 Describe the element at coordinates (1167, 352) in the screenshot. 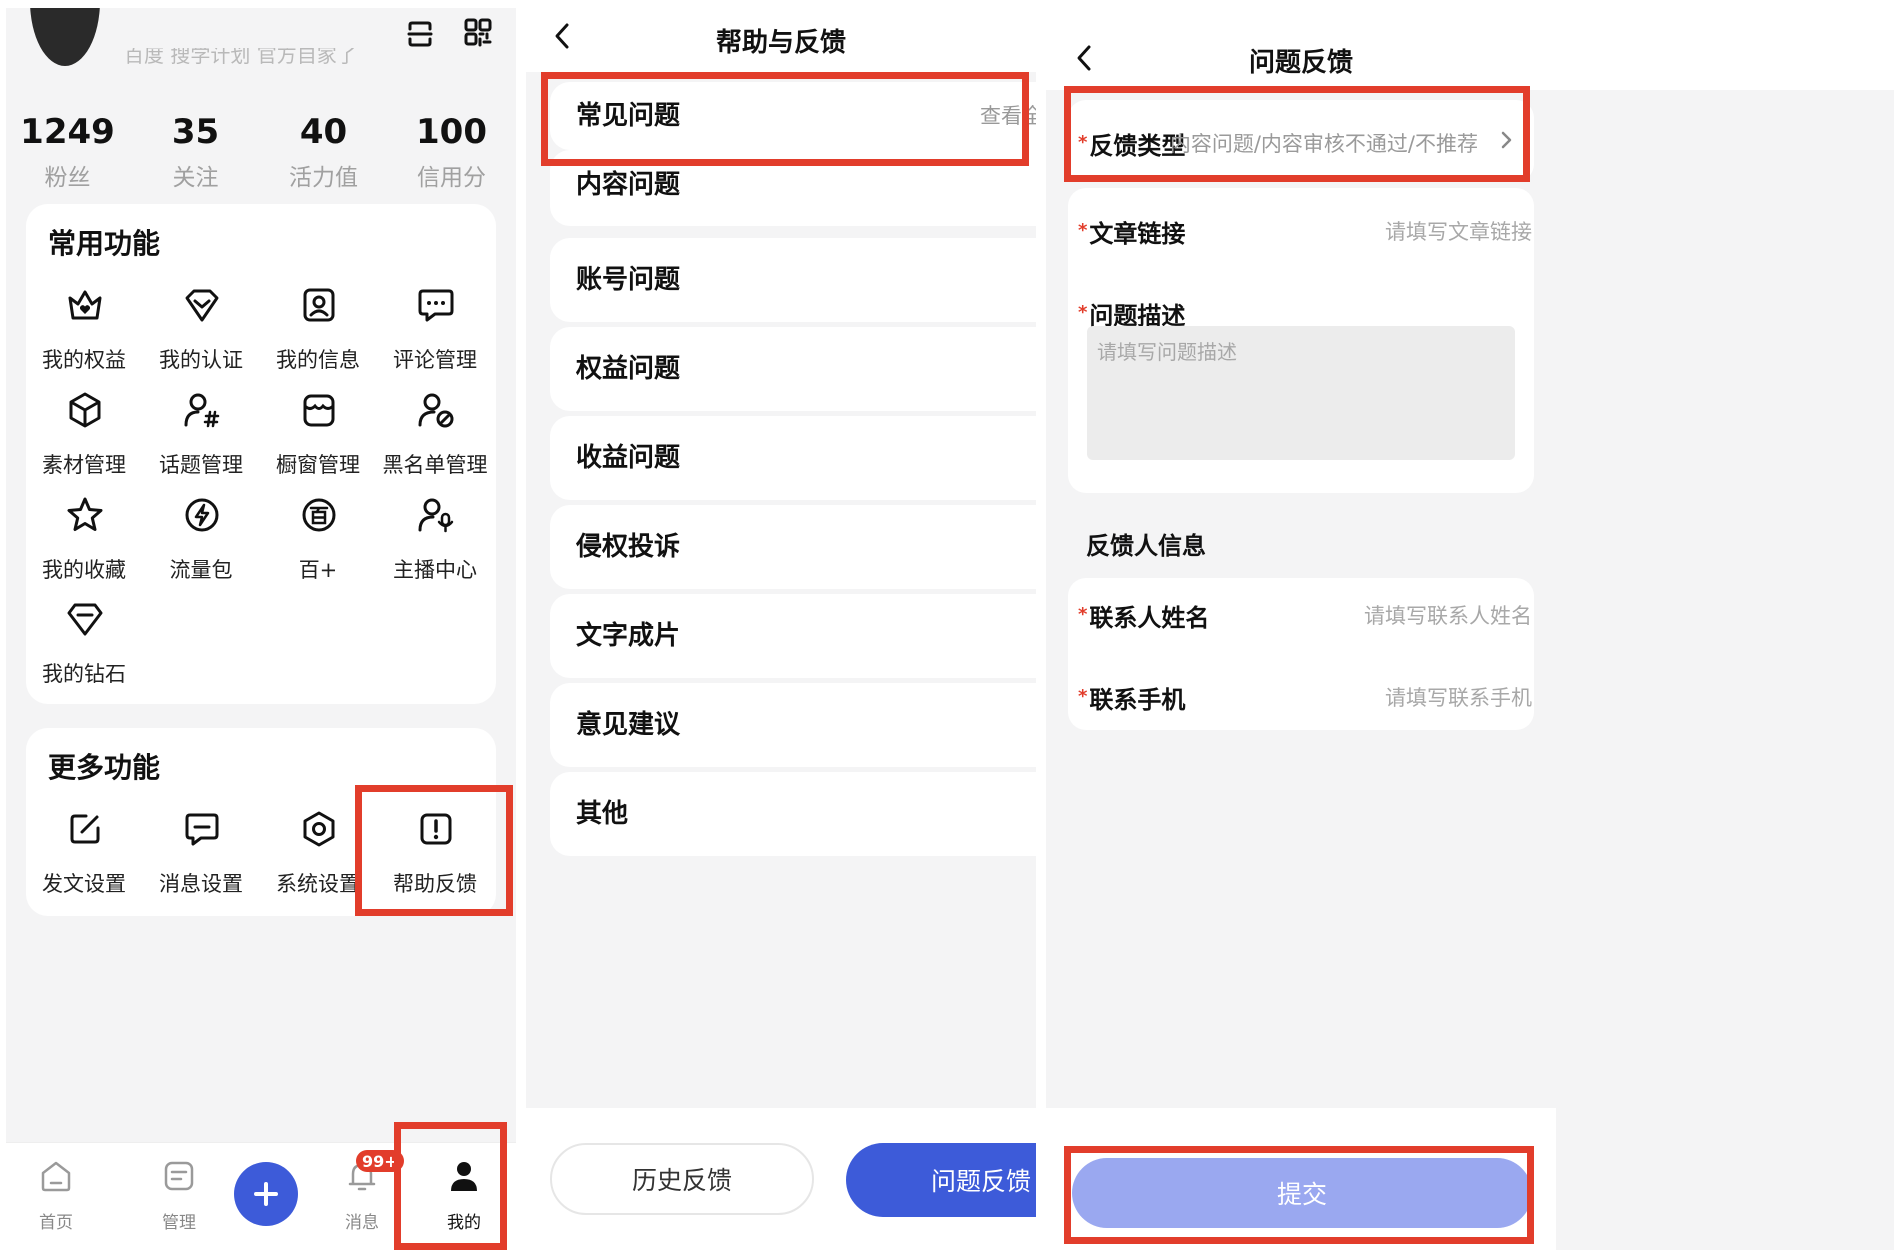

I see `description-placeholder: 请填写问题描述` at that location.